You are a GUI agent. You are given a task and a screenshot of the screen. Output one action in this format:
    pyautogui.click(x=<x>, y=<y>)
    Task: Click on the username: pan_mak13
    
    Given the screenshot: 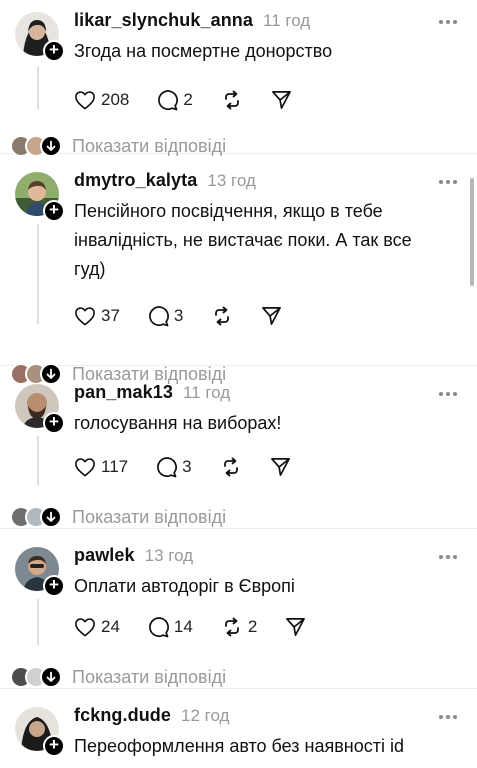 What is the action you would take?
    pyautogui.click(x=123, y=392)
    